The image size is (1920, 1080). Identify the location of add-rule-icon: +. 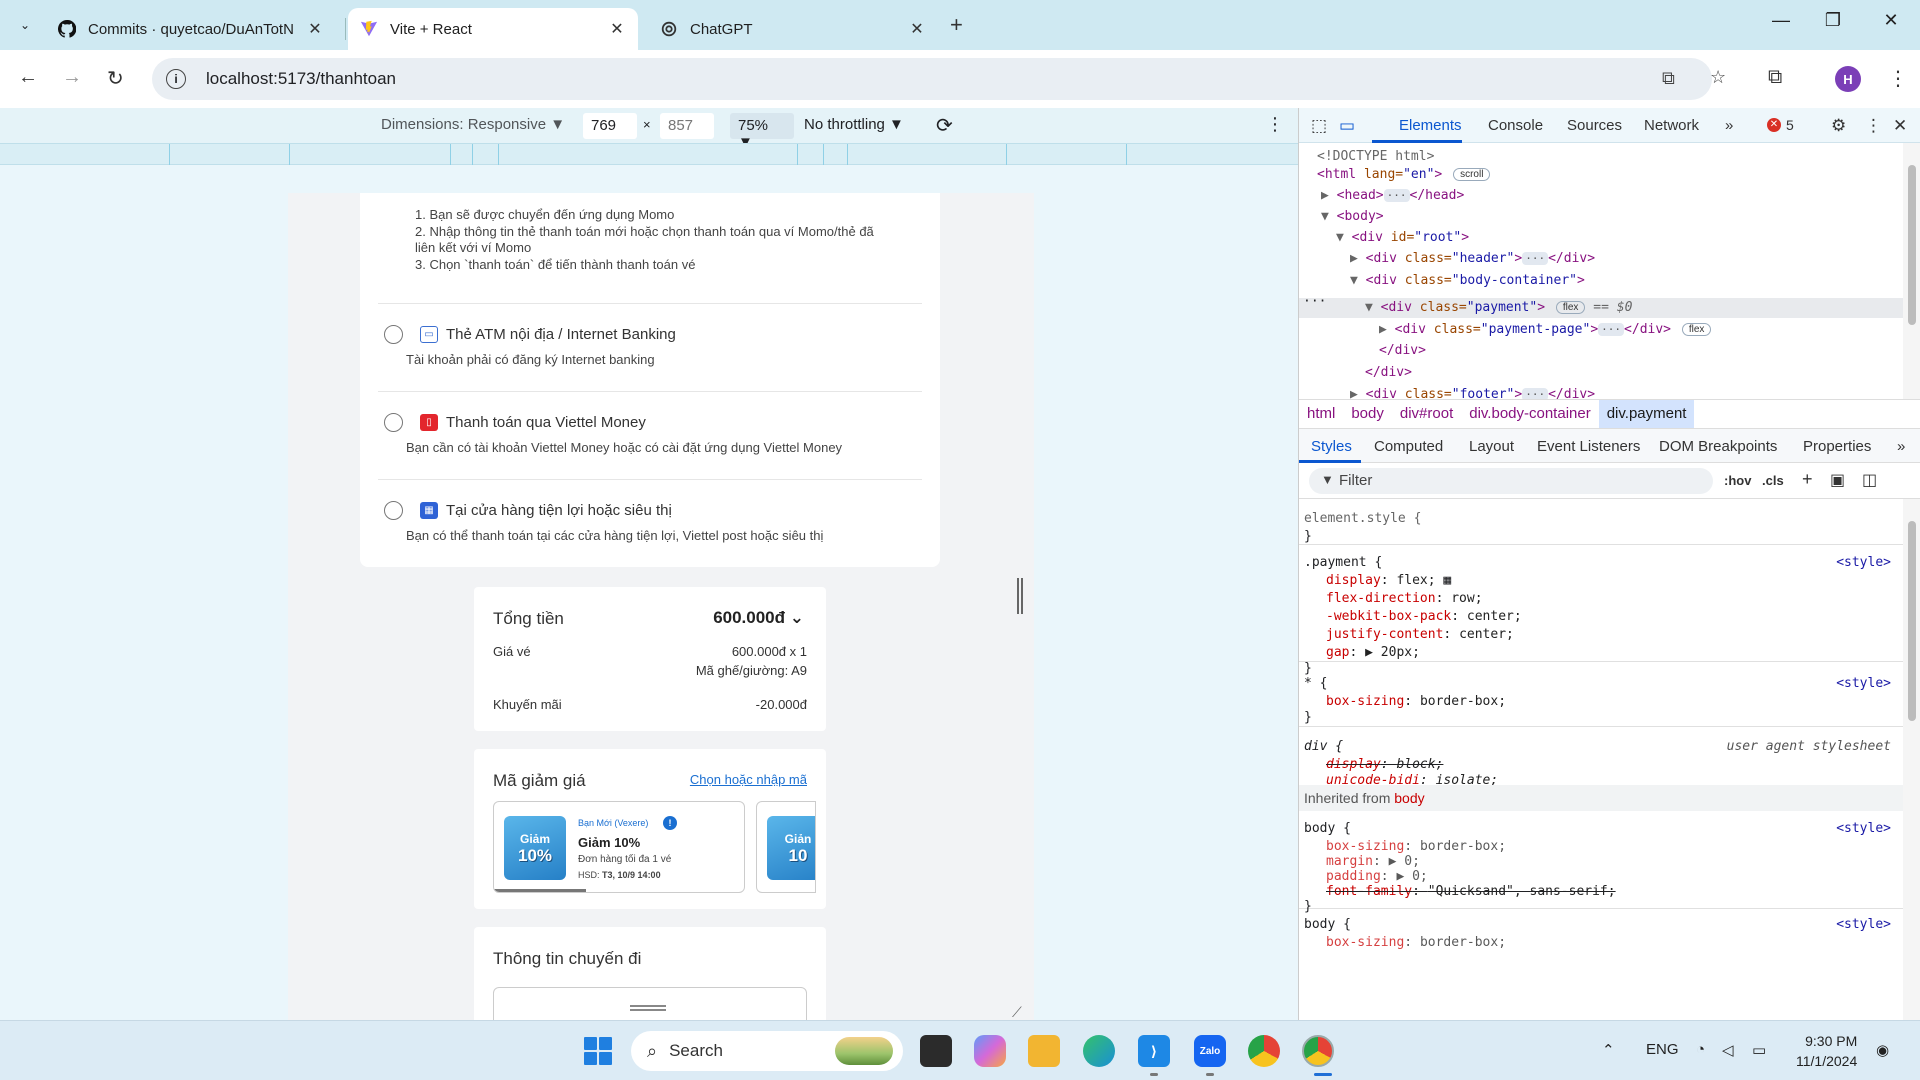
(1807, 479).